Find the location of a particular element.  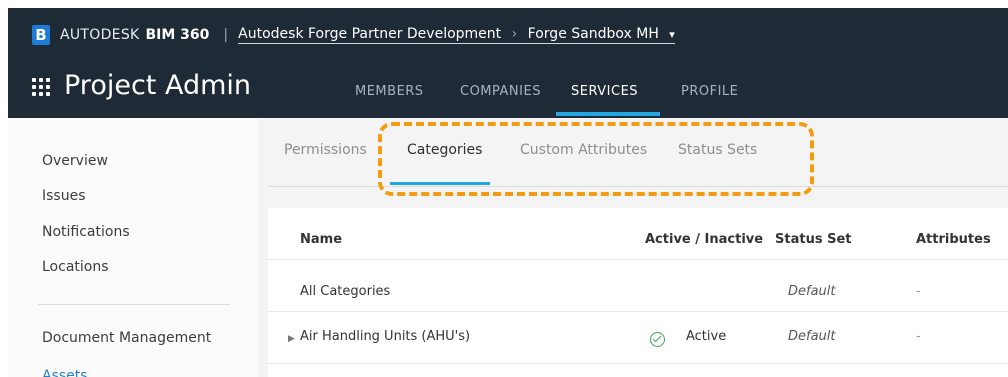

page-title: Project Admin is located at coordinates (158, 85).